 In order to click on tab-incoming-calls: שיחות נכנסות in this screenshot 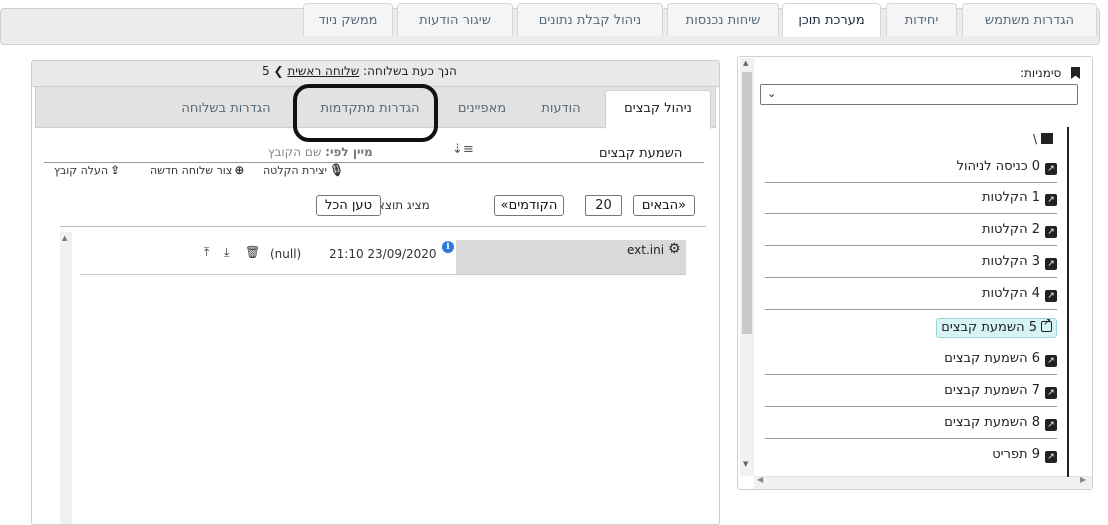, I will do `click(723, 19)`.